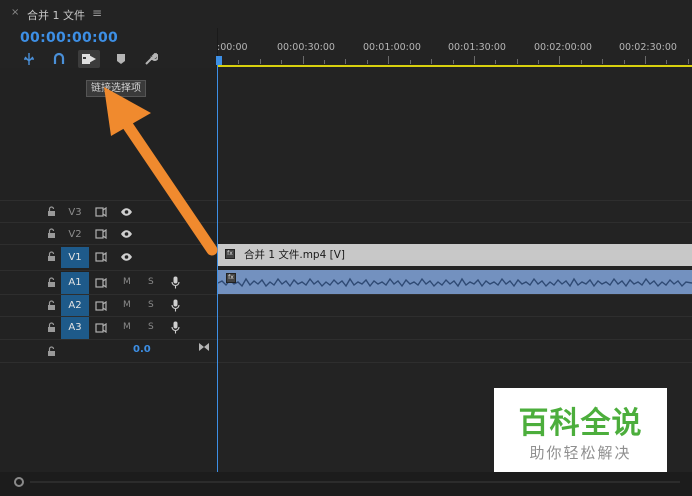  Describe the element at coordinates (75, 257) in the screenshot. I see `track-target-label: V1` at that location.